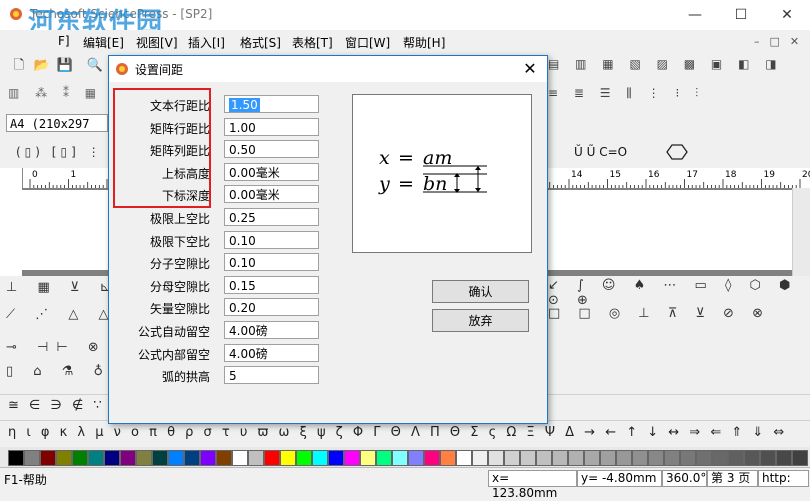 The width and height of the screenshot is (810, 501). I want to click on status-y-coord: y= -4.80mm, so click(619, 478).